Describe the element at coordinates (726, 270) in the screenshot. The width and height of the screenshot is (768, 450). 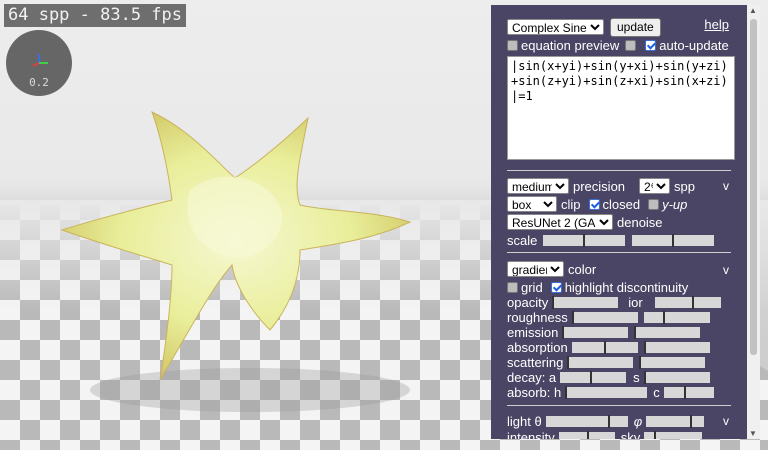
I see `material-collapse-toggle: v` at that location.